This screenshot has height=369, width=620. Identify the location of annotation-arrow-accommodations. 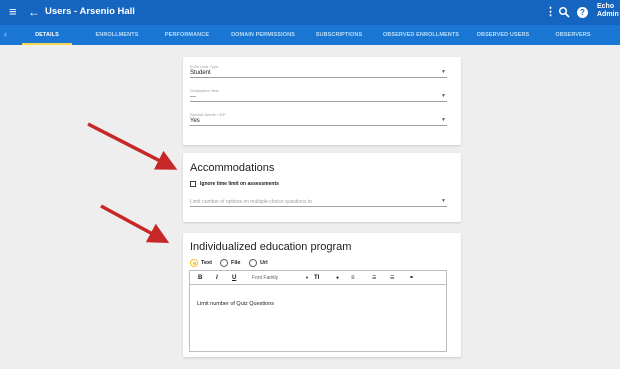
(132, 146).